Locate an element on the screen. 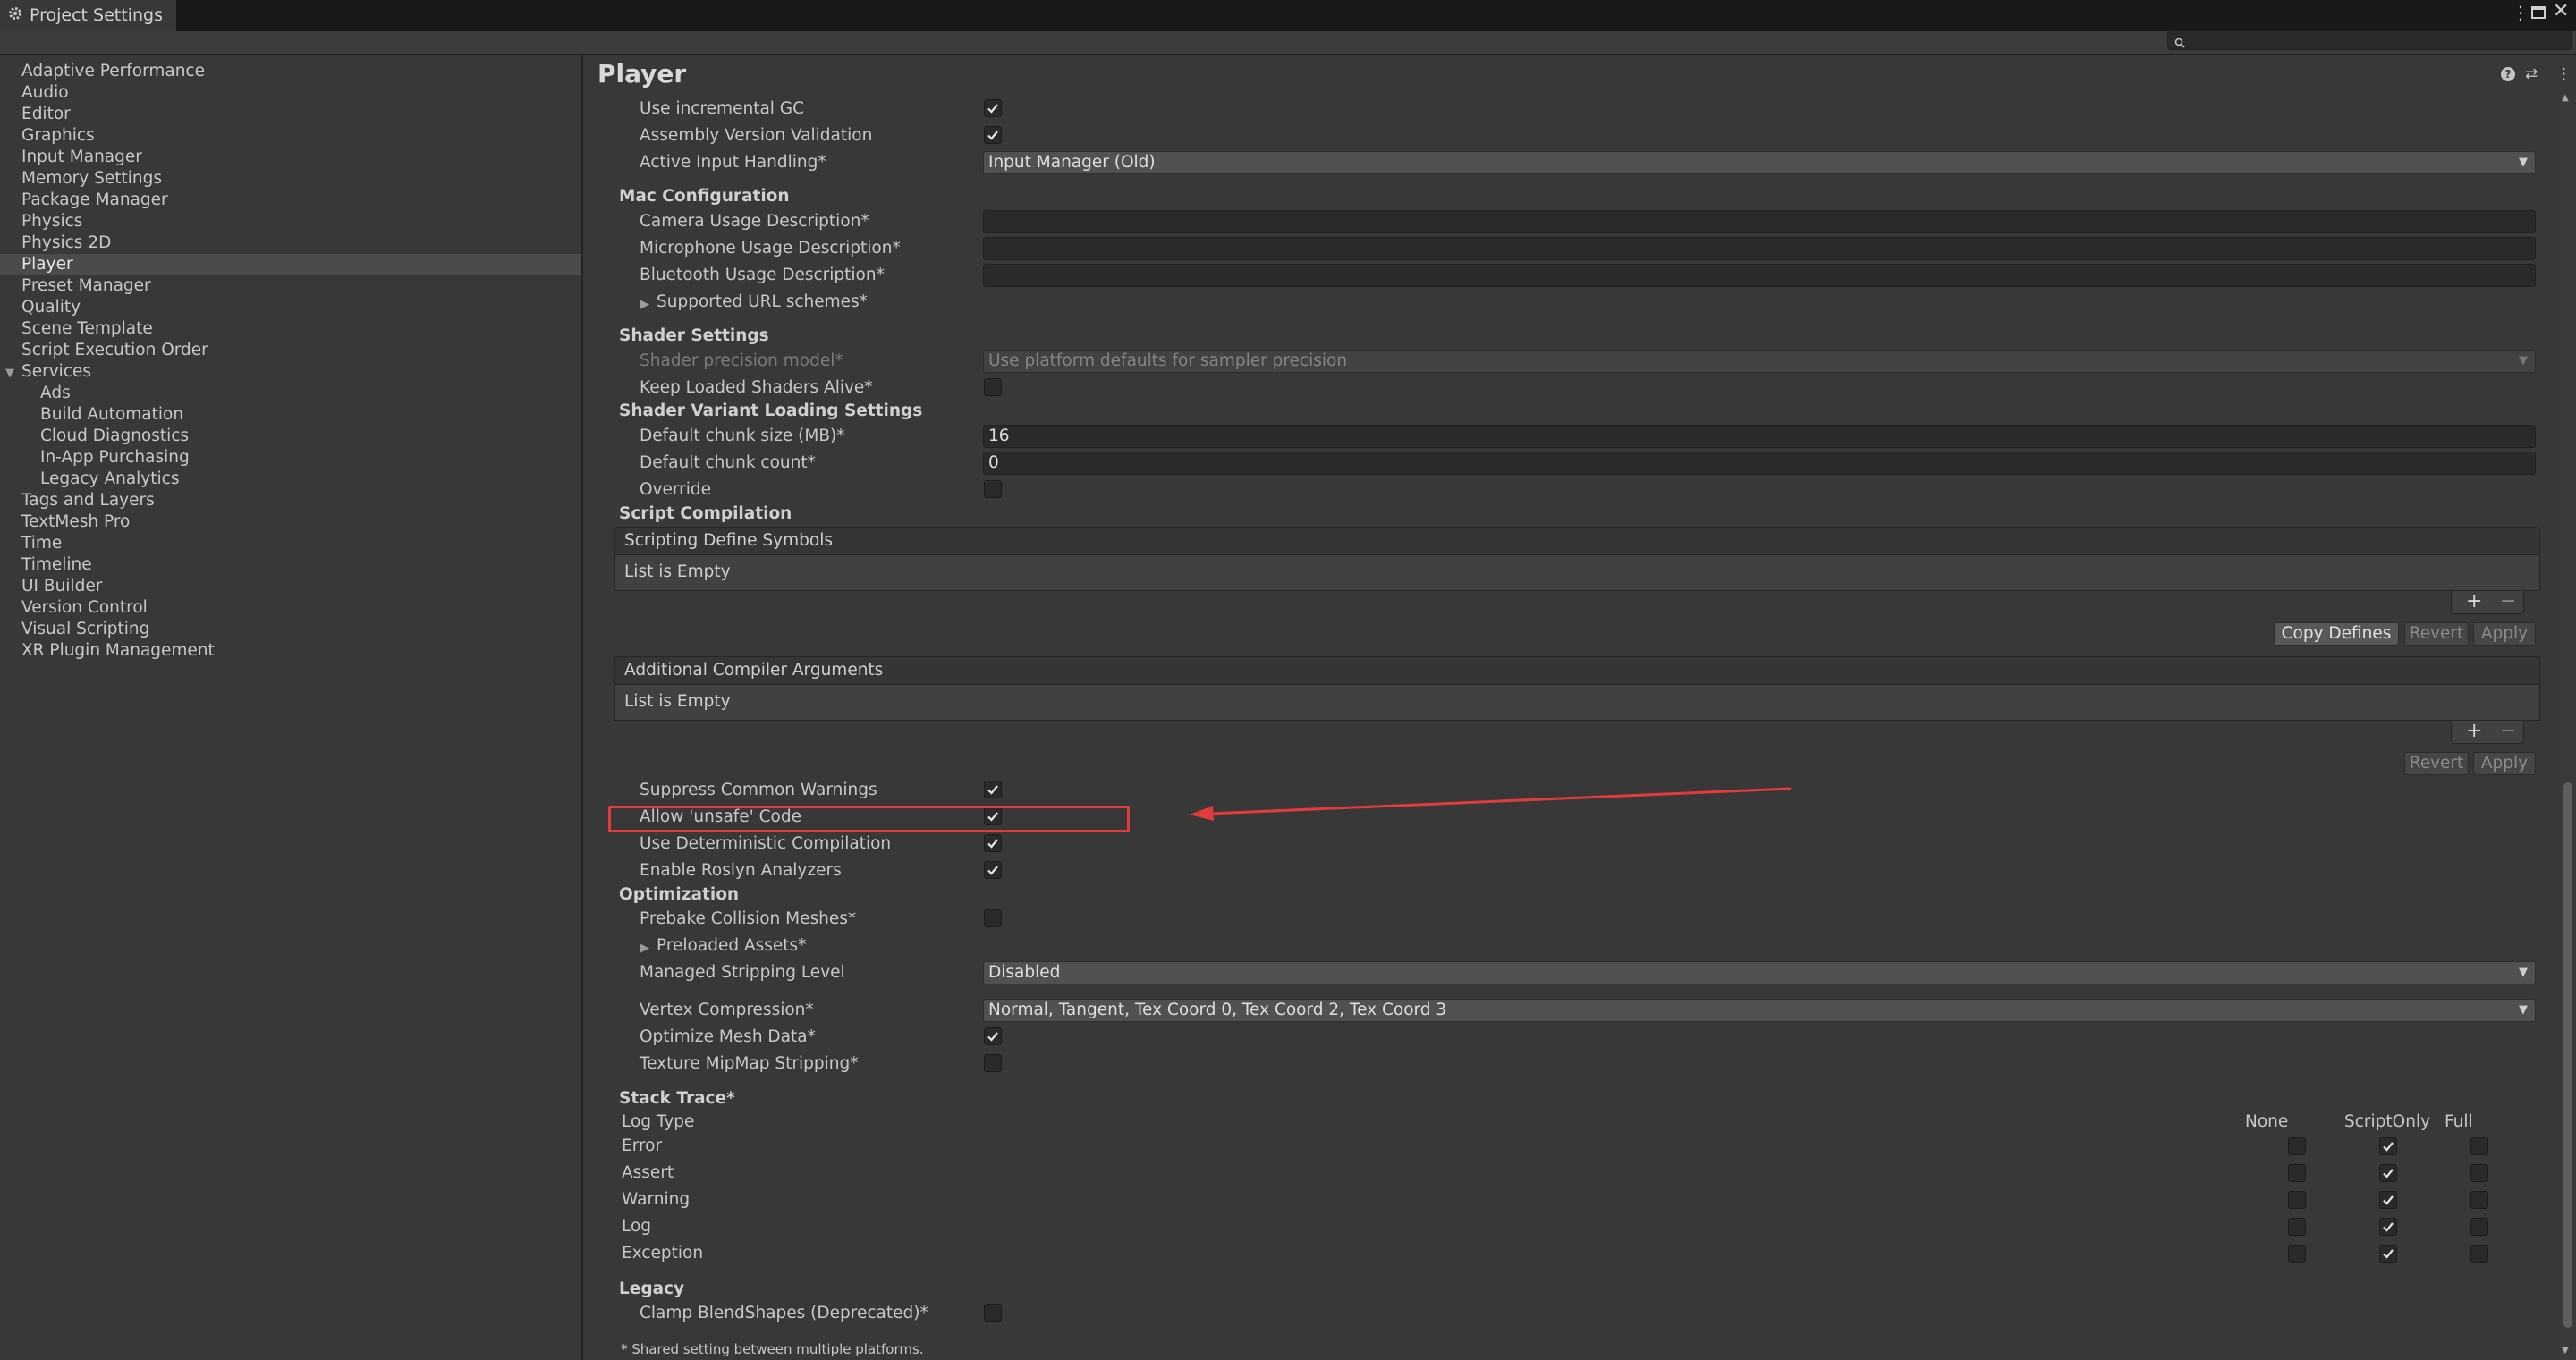 This screenshot has width=2576, height=1360. active-input-handling-label: Active Input Handling* is located at coordinates (733, 163).